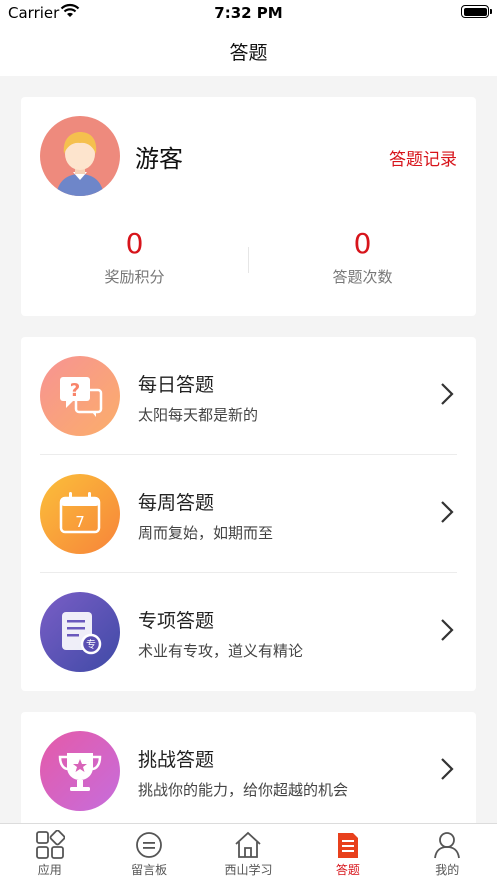 This screenshot has height=883, width=497. I want to click on guest-avatar-icon, so click(80, 164).